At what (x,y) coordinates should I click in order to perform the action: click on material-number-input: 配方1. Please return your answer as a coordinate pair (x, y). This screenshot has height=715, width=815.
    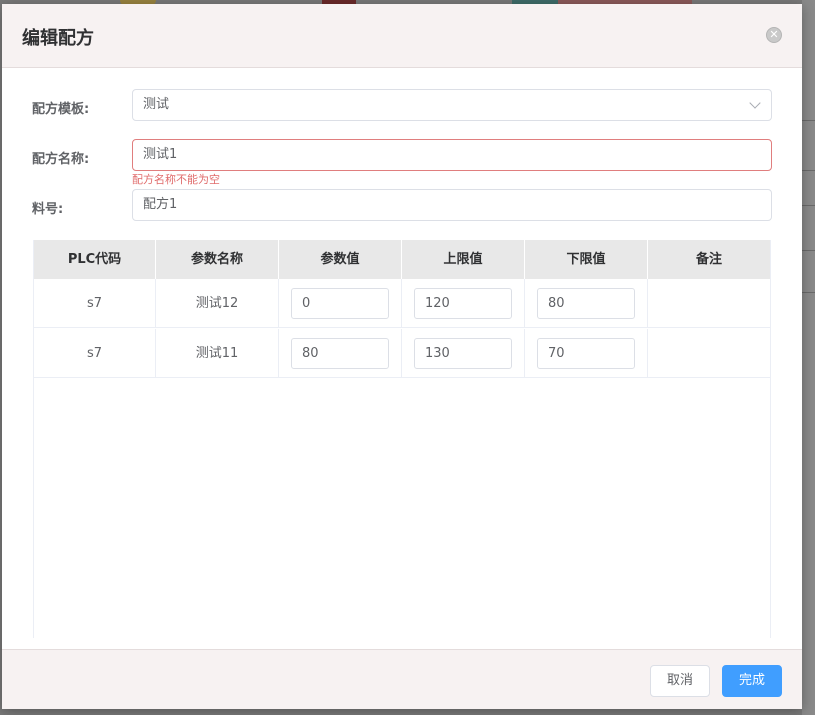
    Looking at the image, I should click on (452, 205).